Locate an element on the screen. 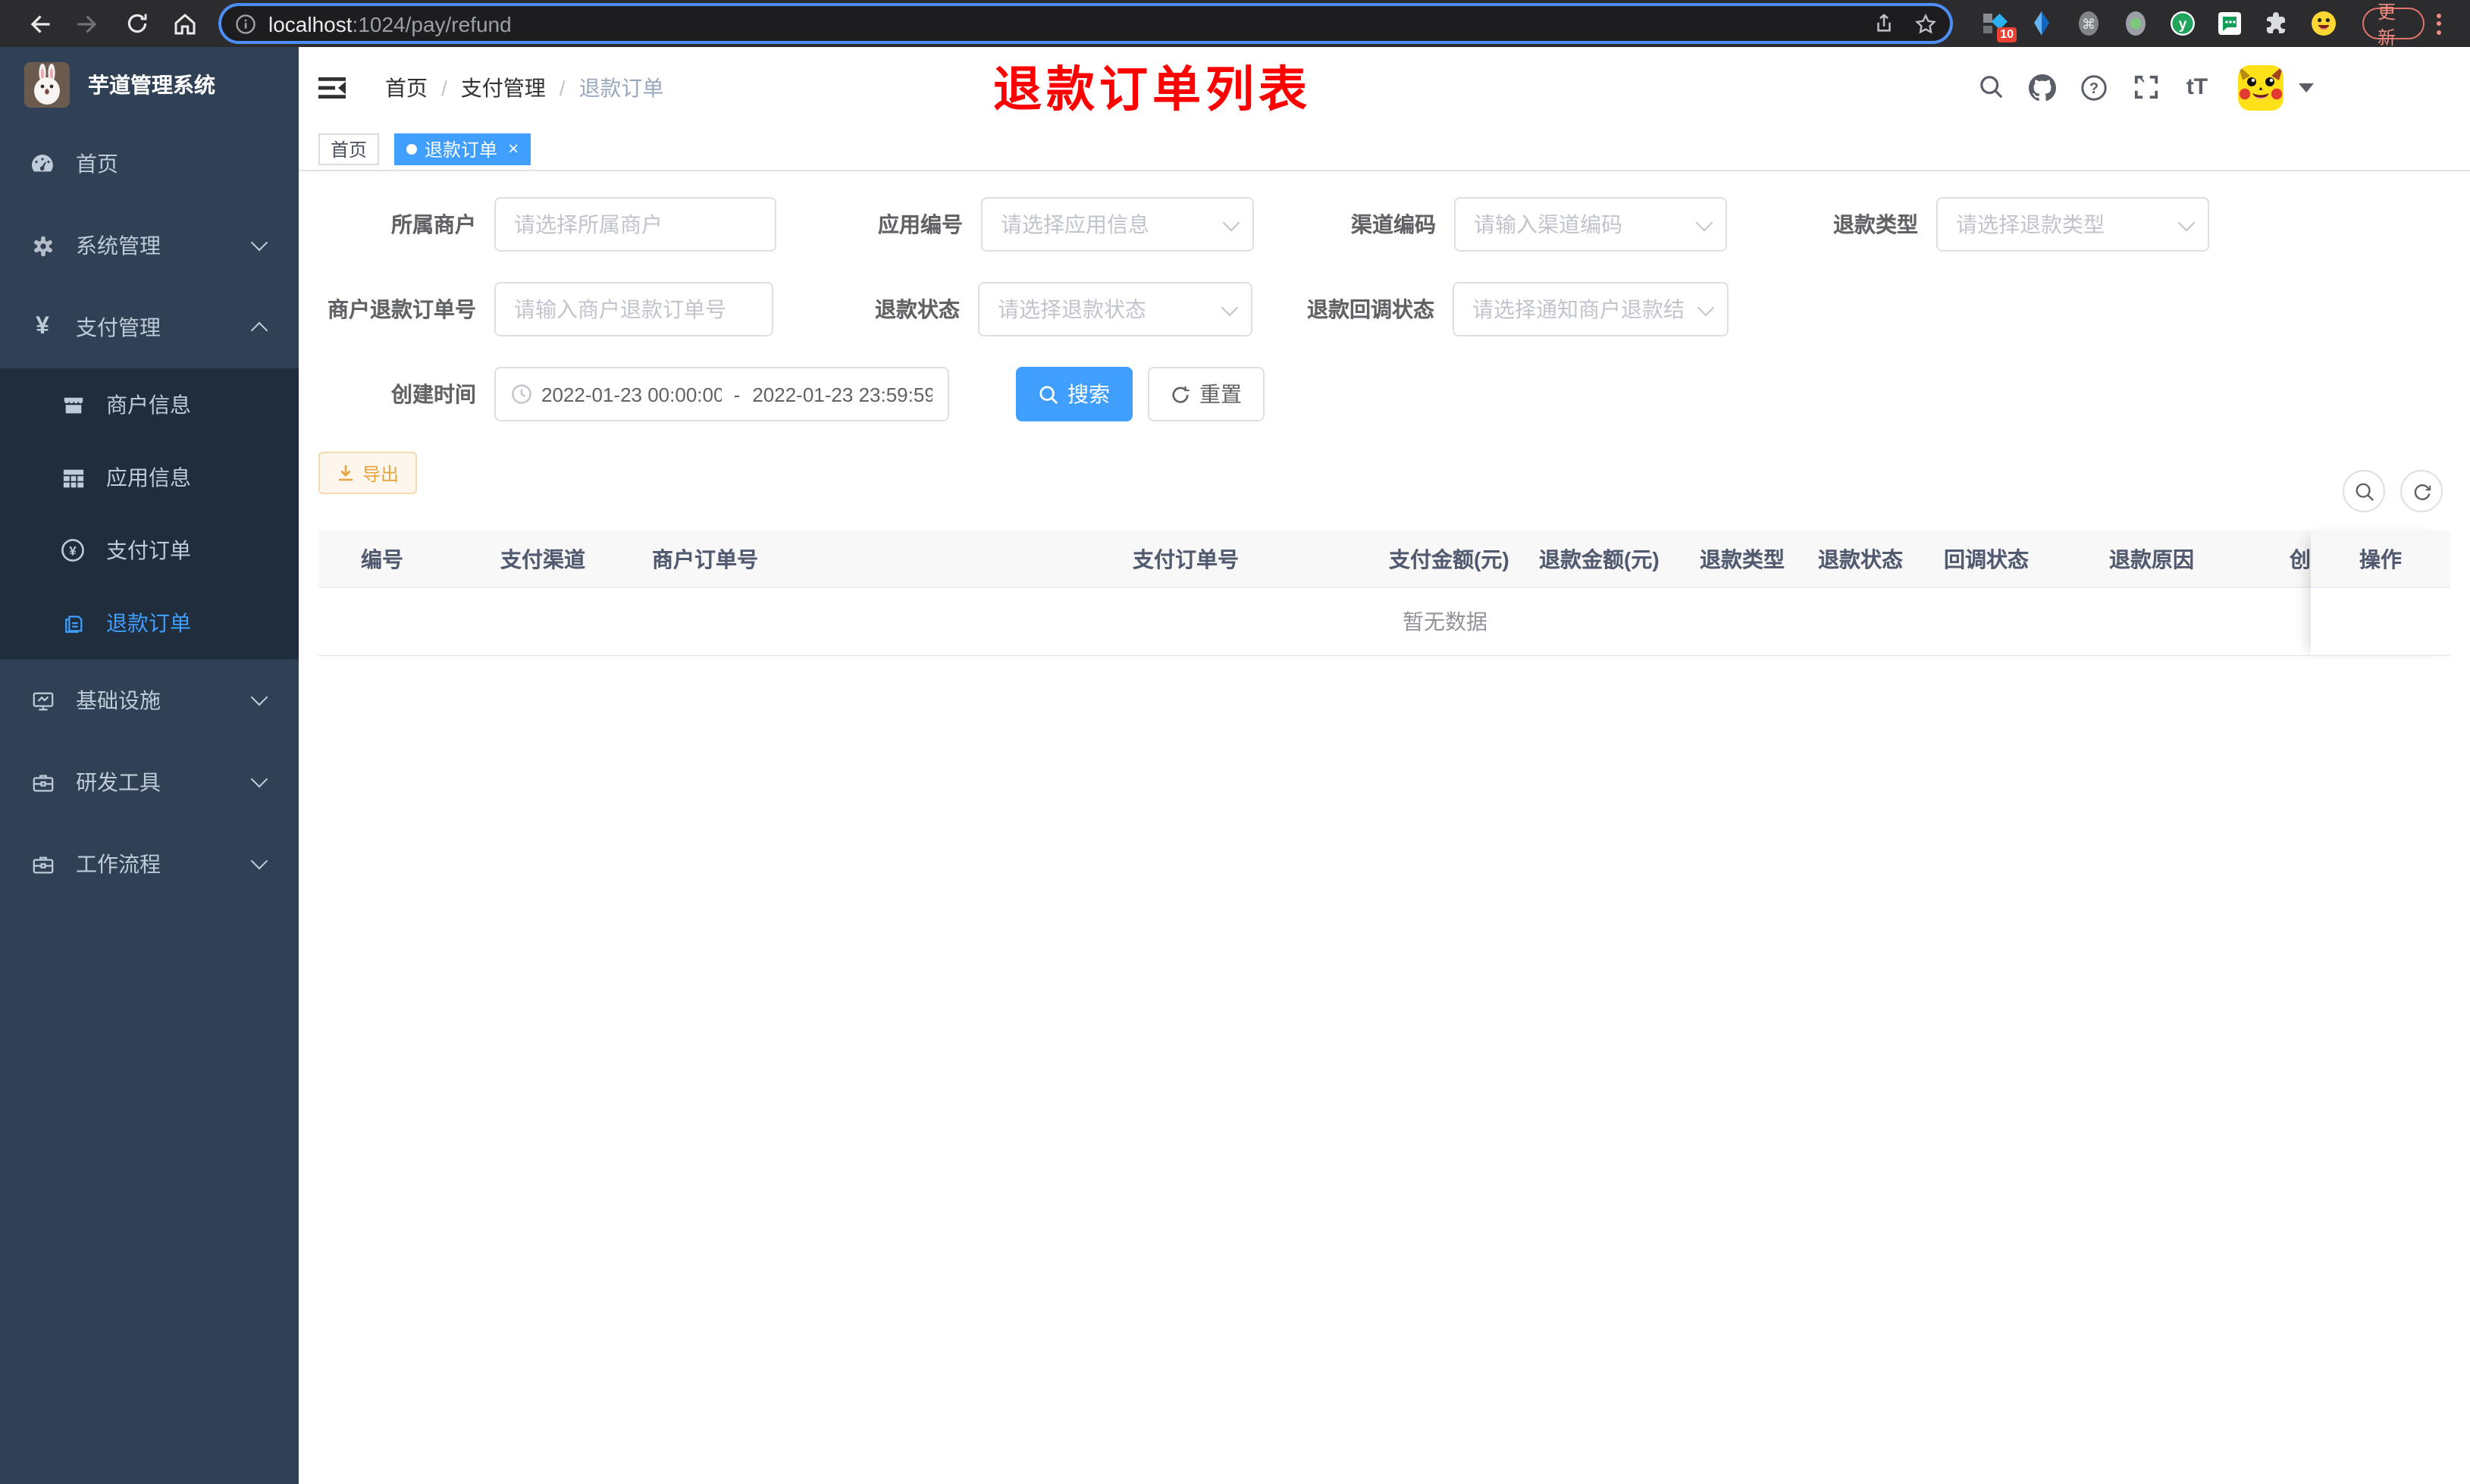  channel-code-select is located at coordinates (1590, 225).